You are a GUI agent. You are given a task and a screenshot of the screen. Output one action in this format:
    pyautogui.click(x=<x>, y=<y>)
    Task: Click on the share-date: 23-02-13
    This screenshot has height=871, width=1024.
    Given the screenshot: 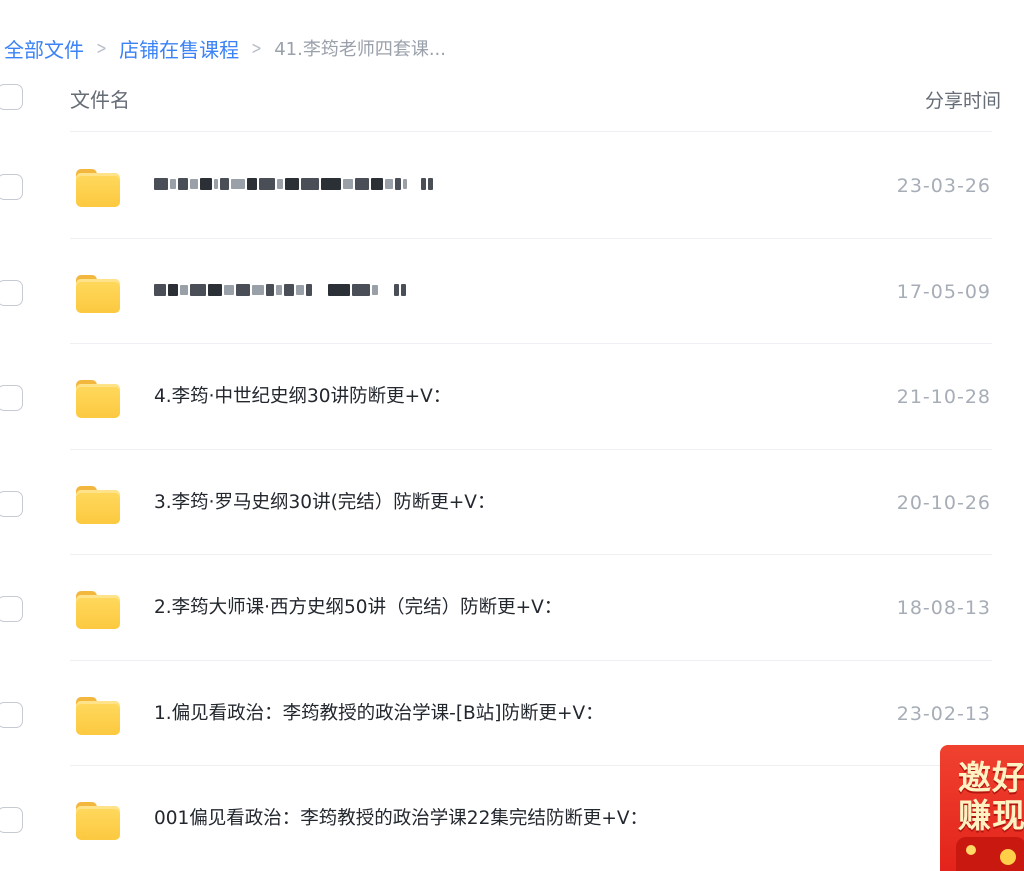 What is the action you would take?
    pyautogui.click(x=943, y=713)
    